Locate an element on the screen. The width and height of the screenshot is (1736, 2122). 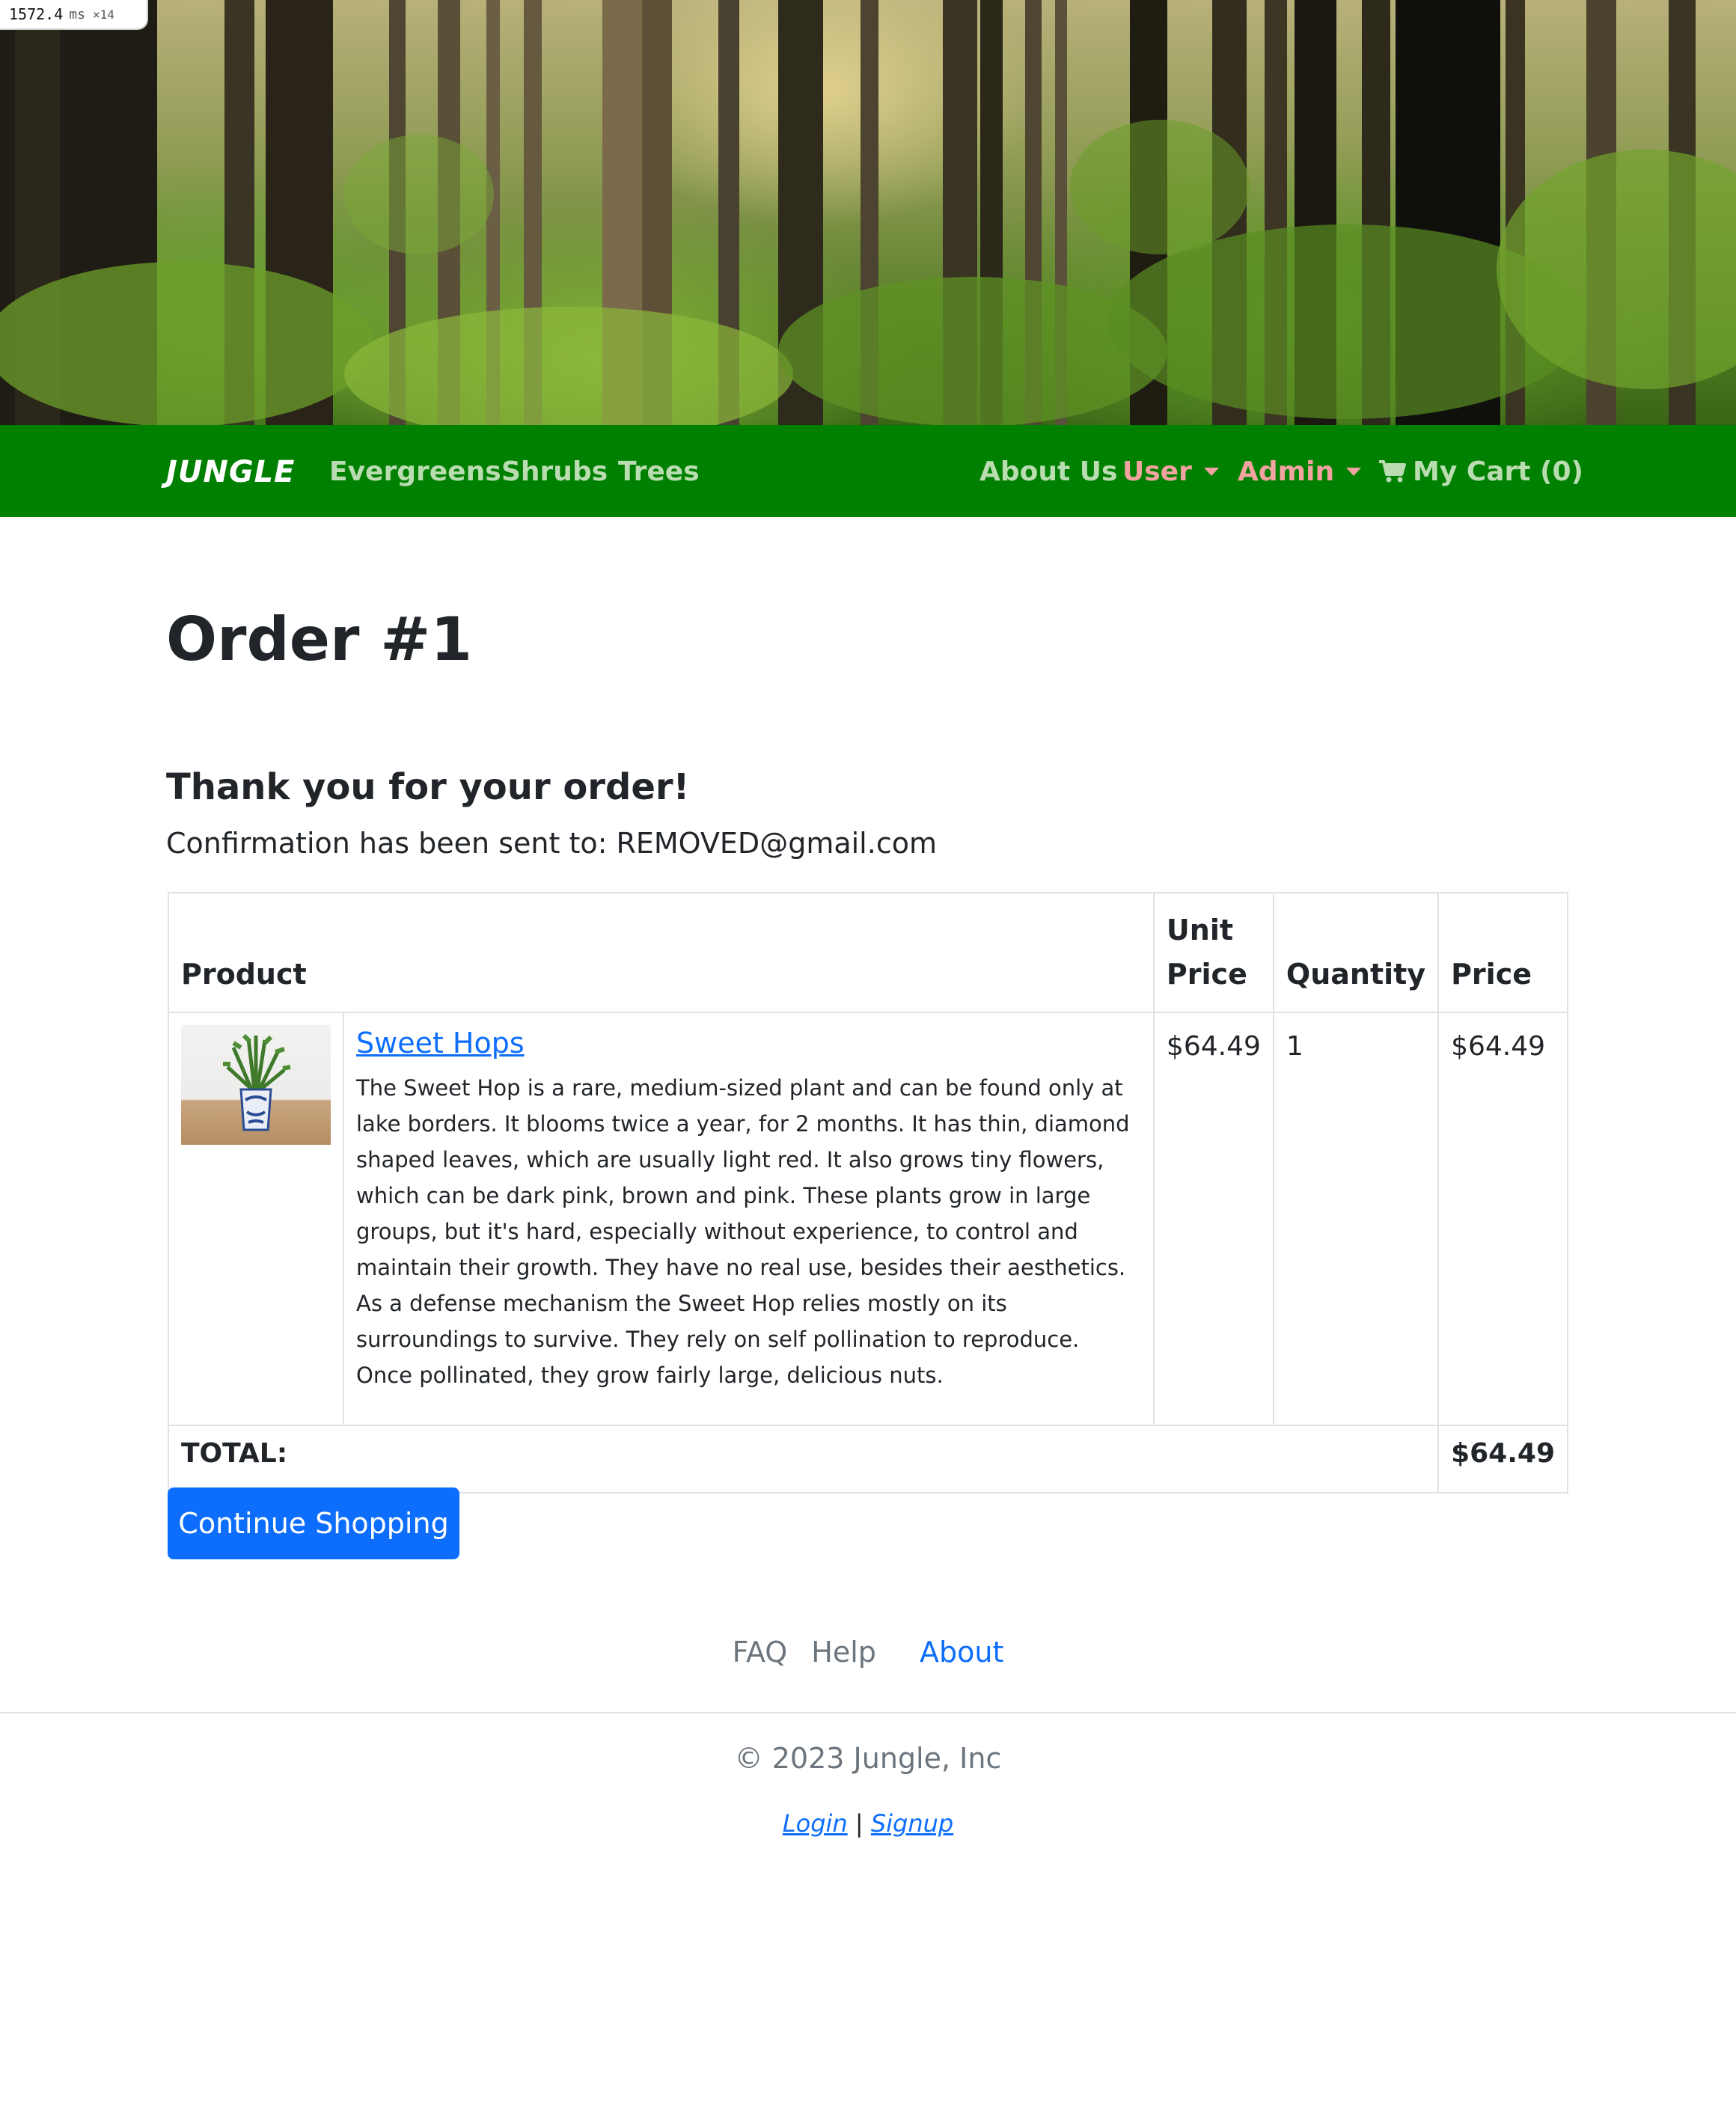
nav-admin-label: Admin is located at coordinates (1286, 471).